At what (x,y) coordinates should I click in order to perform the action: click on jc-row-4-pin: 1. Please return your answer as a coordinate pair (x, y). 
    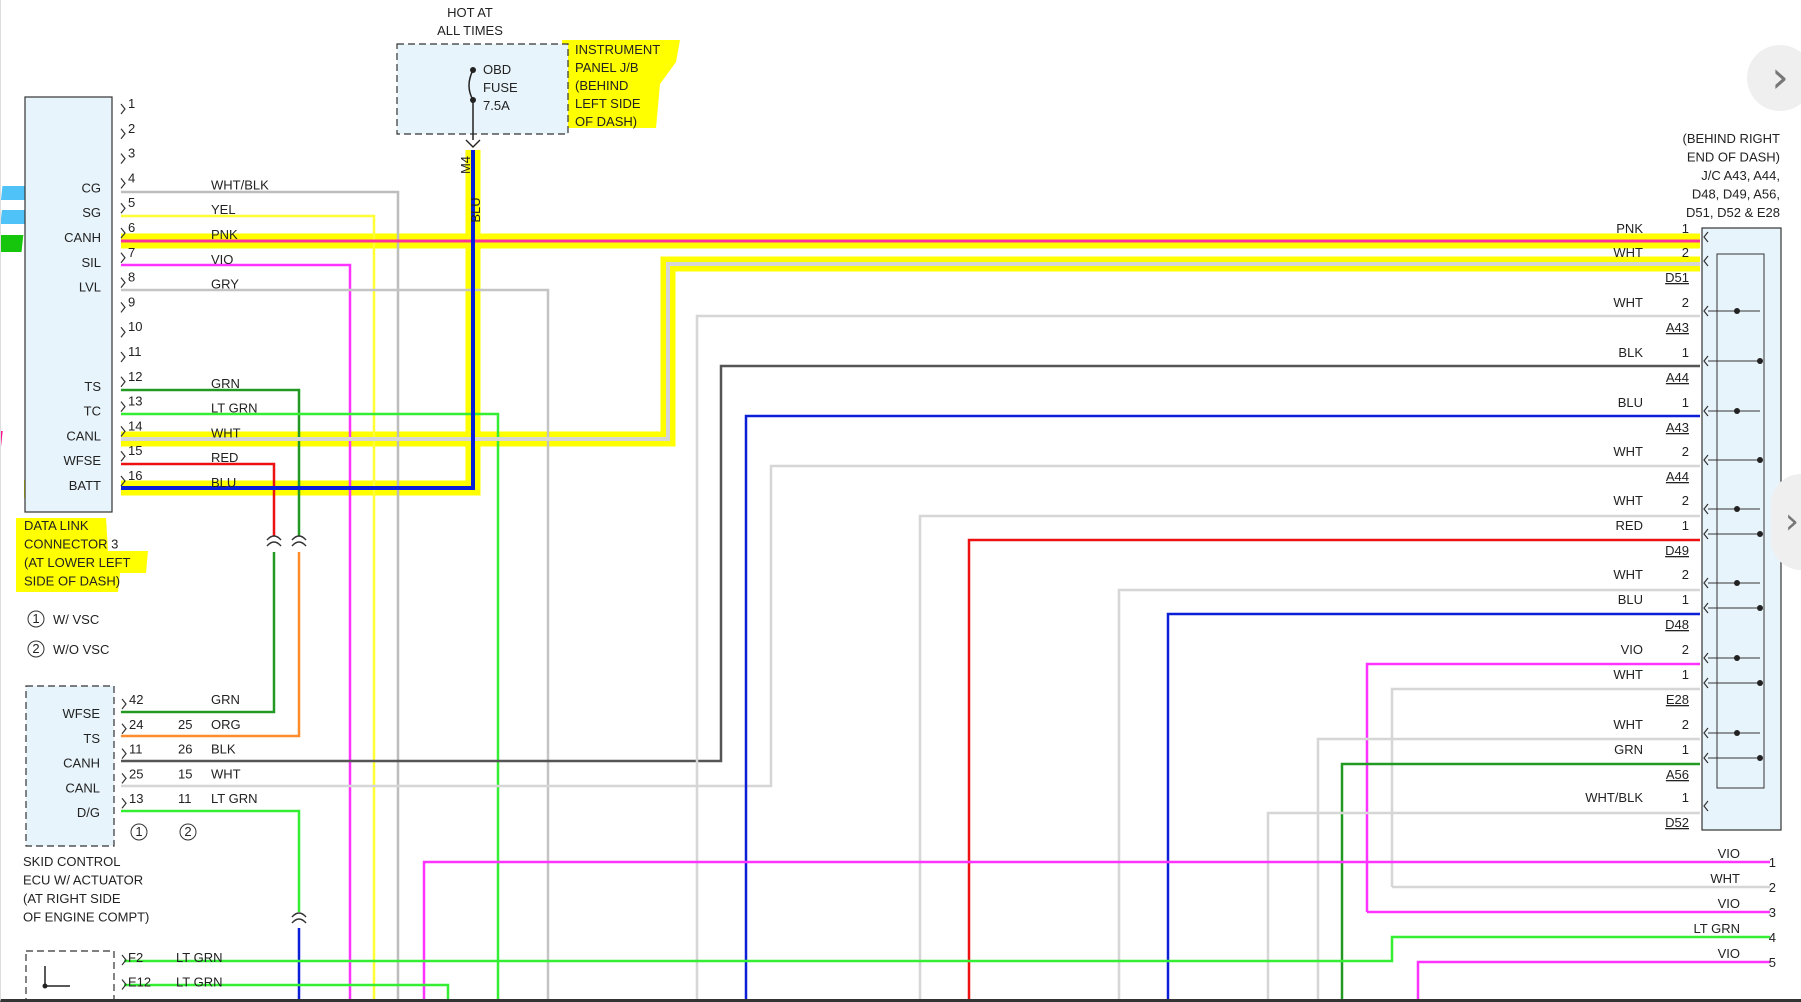
    Looking at the image, I should click on (1685, 402).